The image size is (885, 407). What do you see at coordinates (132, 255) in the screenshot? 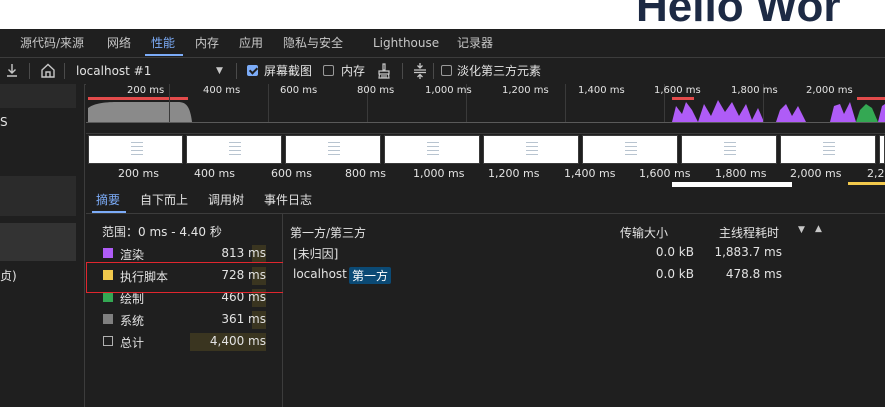
I see `summary-row-label: 渲染` at bounding box center [132, 255].